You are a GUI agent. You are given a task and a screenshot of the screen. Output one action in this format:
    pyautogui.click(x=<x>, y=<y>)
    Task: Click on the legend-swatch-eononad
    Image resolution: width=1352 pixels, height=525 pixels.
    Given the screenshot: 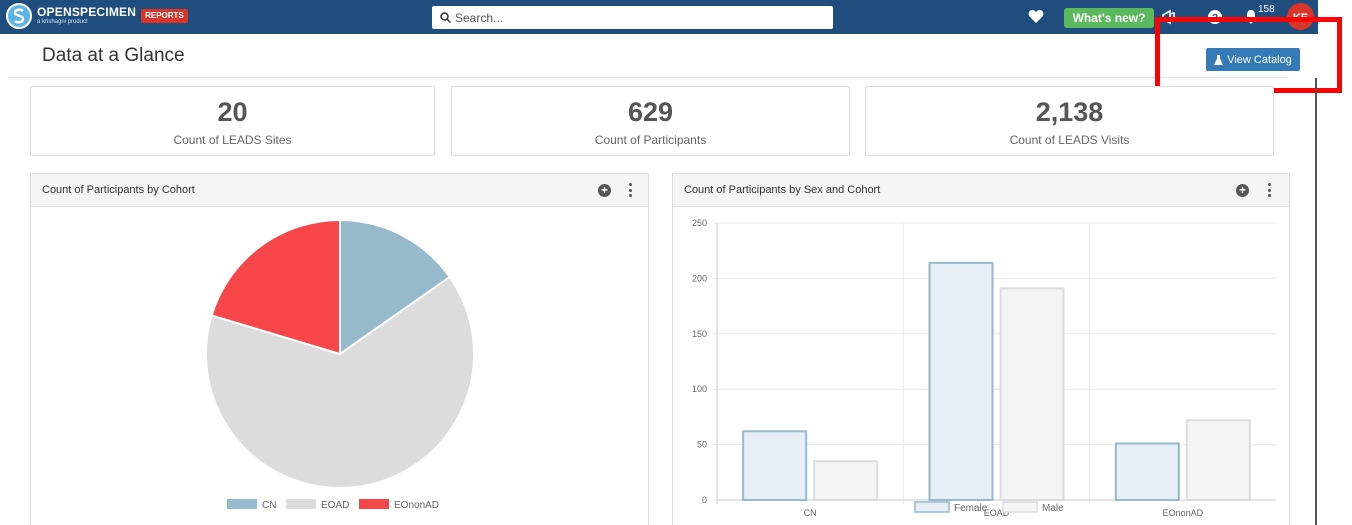 What is the action you would take?
    pyautogui.click(x=374, y=504)
    